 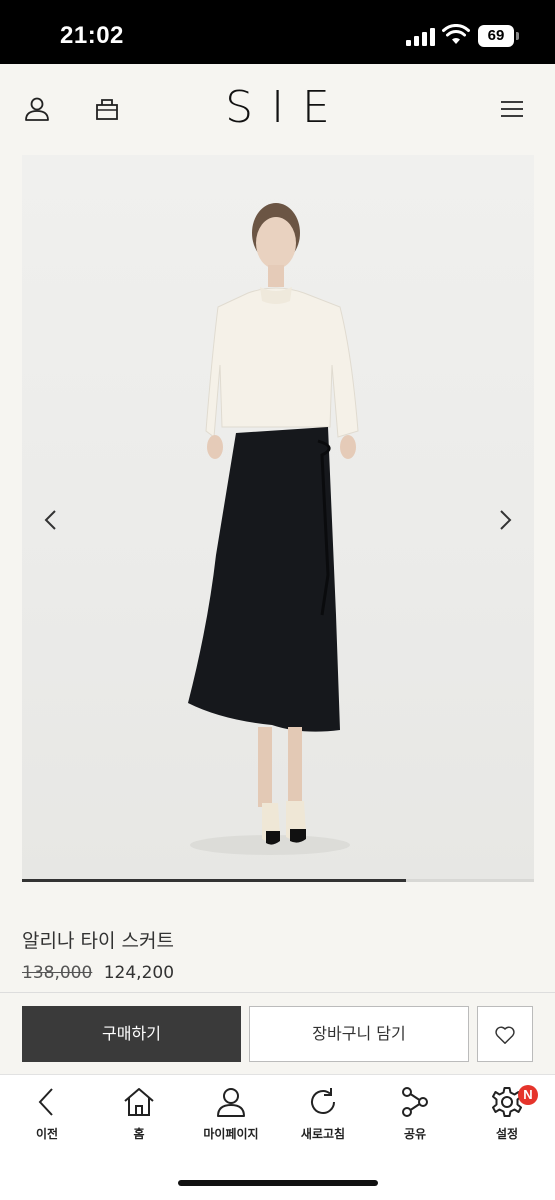 I want to click on chevron-left-icon, so click(x=51, y=520).